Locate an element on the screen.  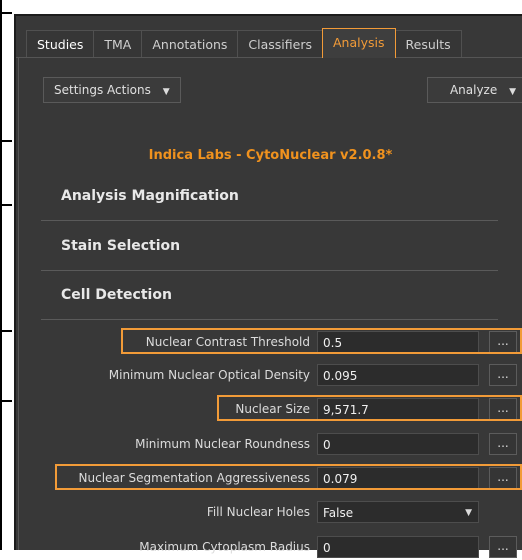
param-row-fill-nuclear-holes: Fill Nuclear Holes False ▼ is located at coordinates (270, 513).